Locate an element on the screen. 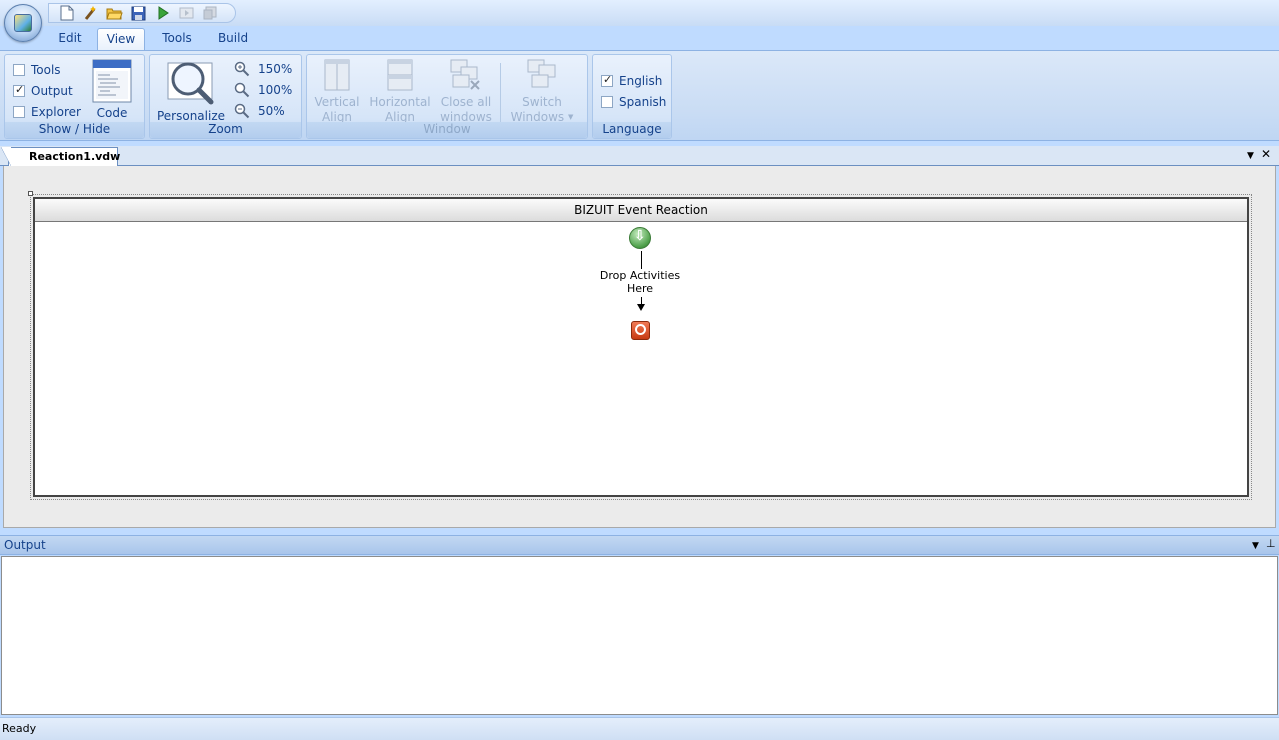 This screenshot has height=740, width=1279. step-icon is located at coordinates (186, 13).